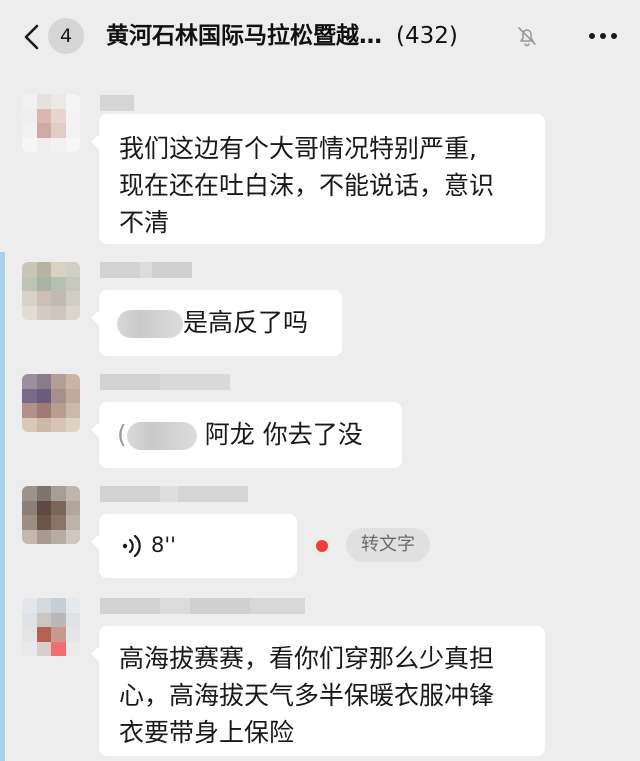 Image resolution: width=640 pixels, height=761 pixels. I want to click on message-bubble: 是高反了吗, so click(216, 323).